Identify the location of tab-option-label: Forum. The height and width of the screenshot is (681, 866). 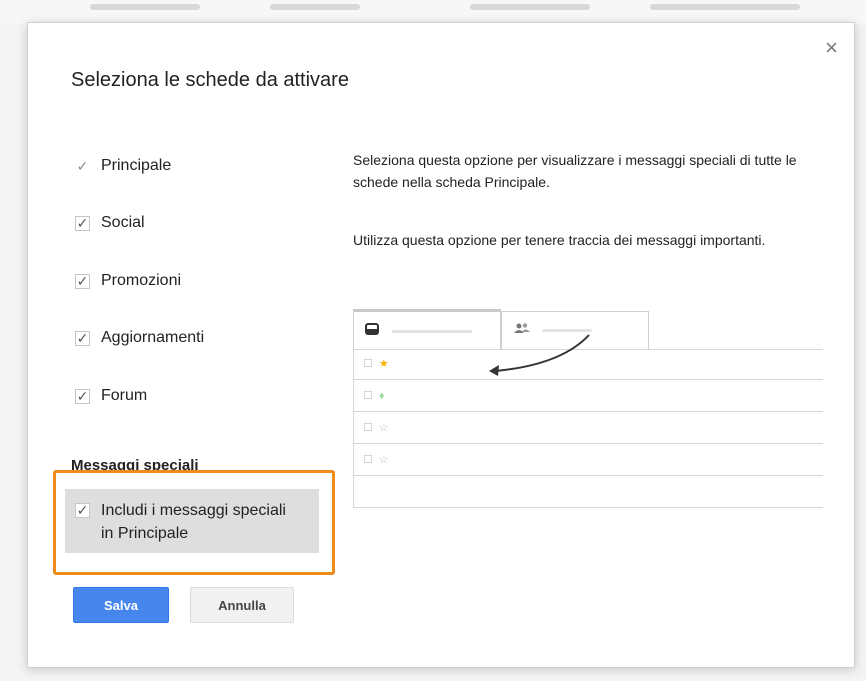
(124, 396).